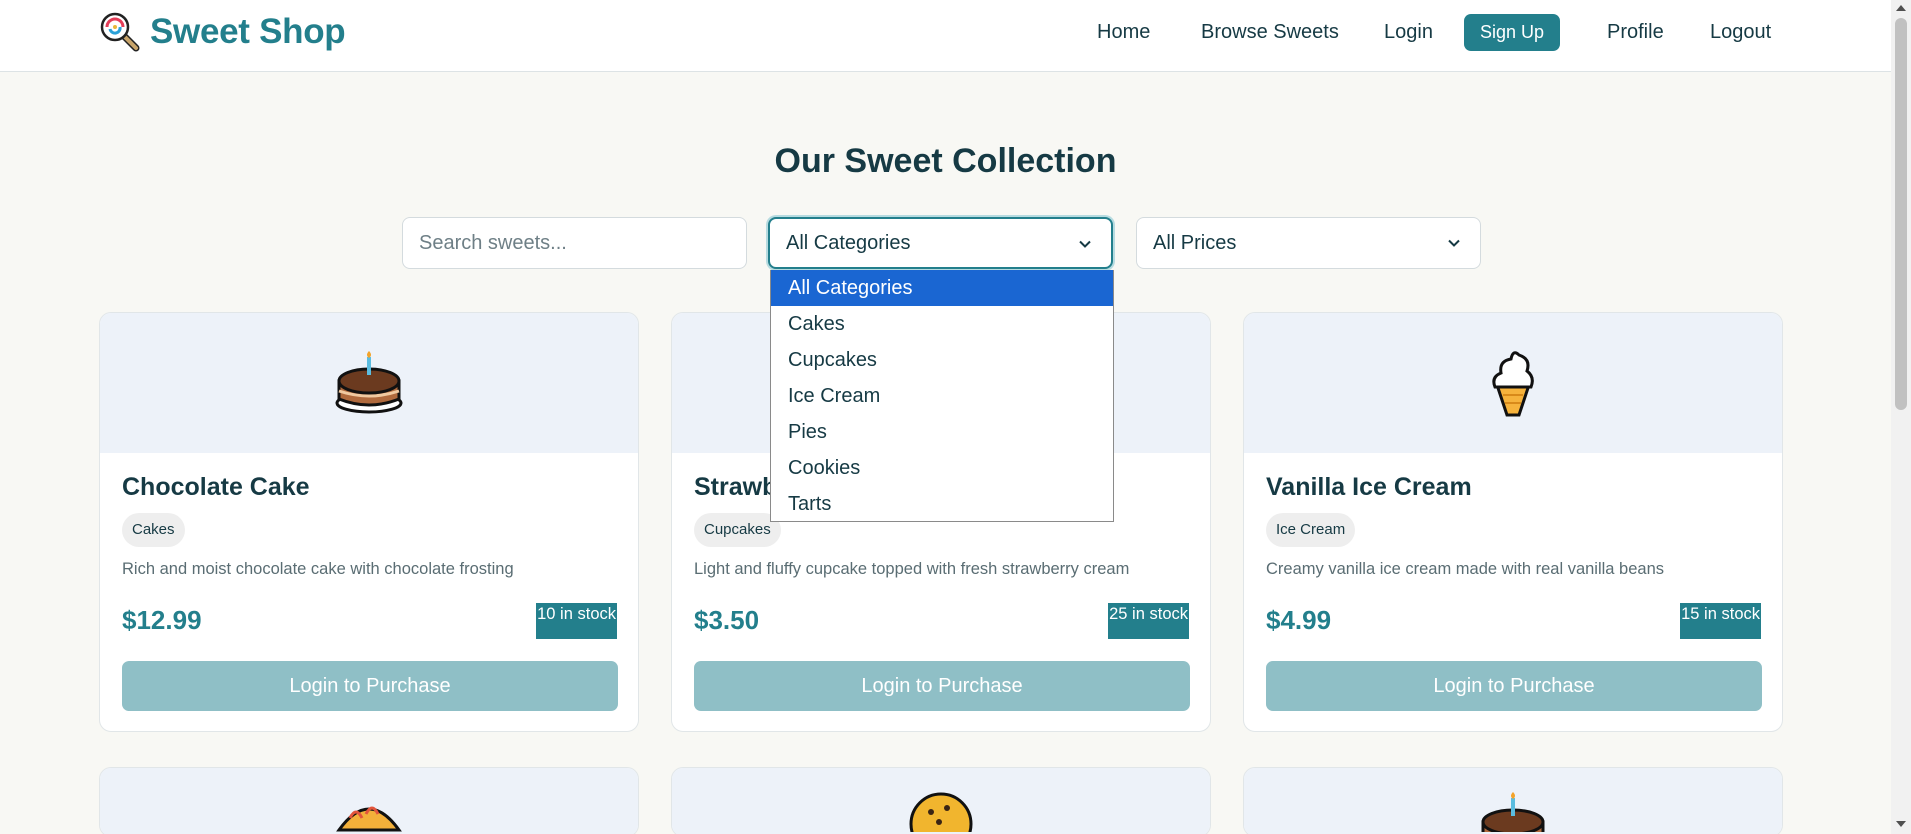 Image resolution: width=1911 pixels, height=834 pixels. I want to click on nav-browse-sweets: Browse Sweets, so click(1270, 32).